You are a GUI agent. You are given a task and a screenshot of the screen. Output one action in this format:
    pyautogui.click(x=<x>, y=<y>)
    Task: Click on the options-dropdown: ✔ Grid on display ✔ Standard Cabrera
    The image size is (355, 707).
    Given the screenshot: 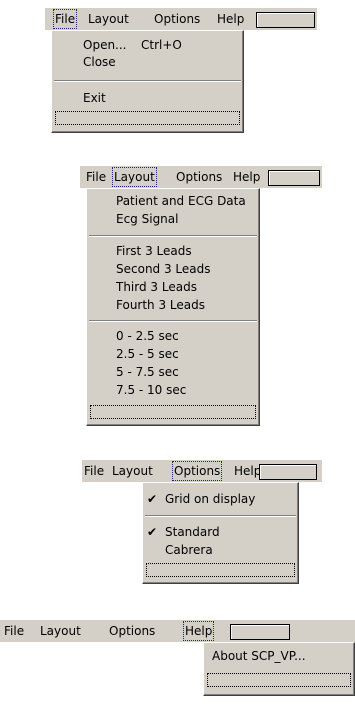 What is the action you would take?
    pyautogui.click(x=220, y=533)
    